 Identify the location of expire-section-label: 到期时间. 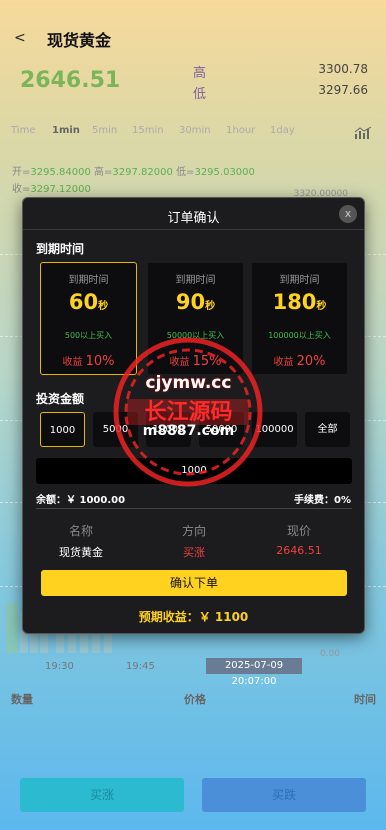
(60, 249).